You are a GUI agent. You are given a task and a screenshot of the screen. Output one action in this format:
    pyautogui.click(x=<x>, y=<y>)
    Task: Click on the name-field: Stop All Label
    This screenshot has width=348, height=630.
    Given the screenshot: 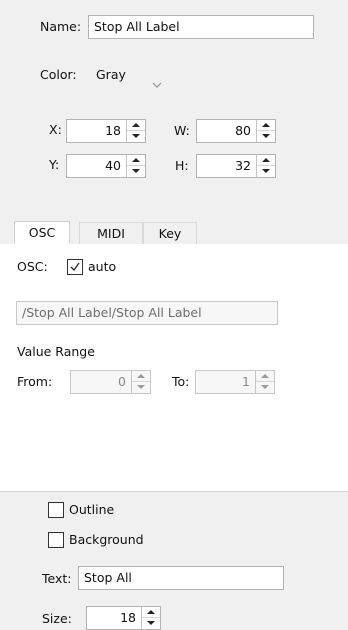 What is the action you would take?
    pyautogui.click(x=201, y=27)
    